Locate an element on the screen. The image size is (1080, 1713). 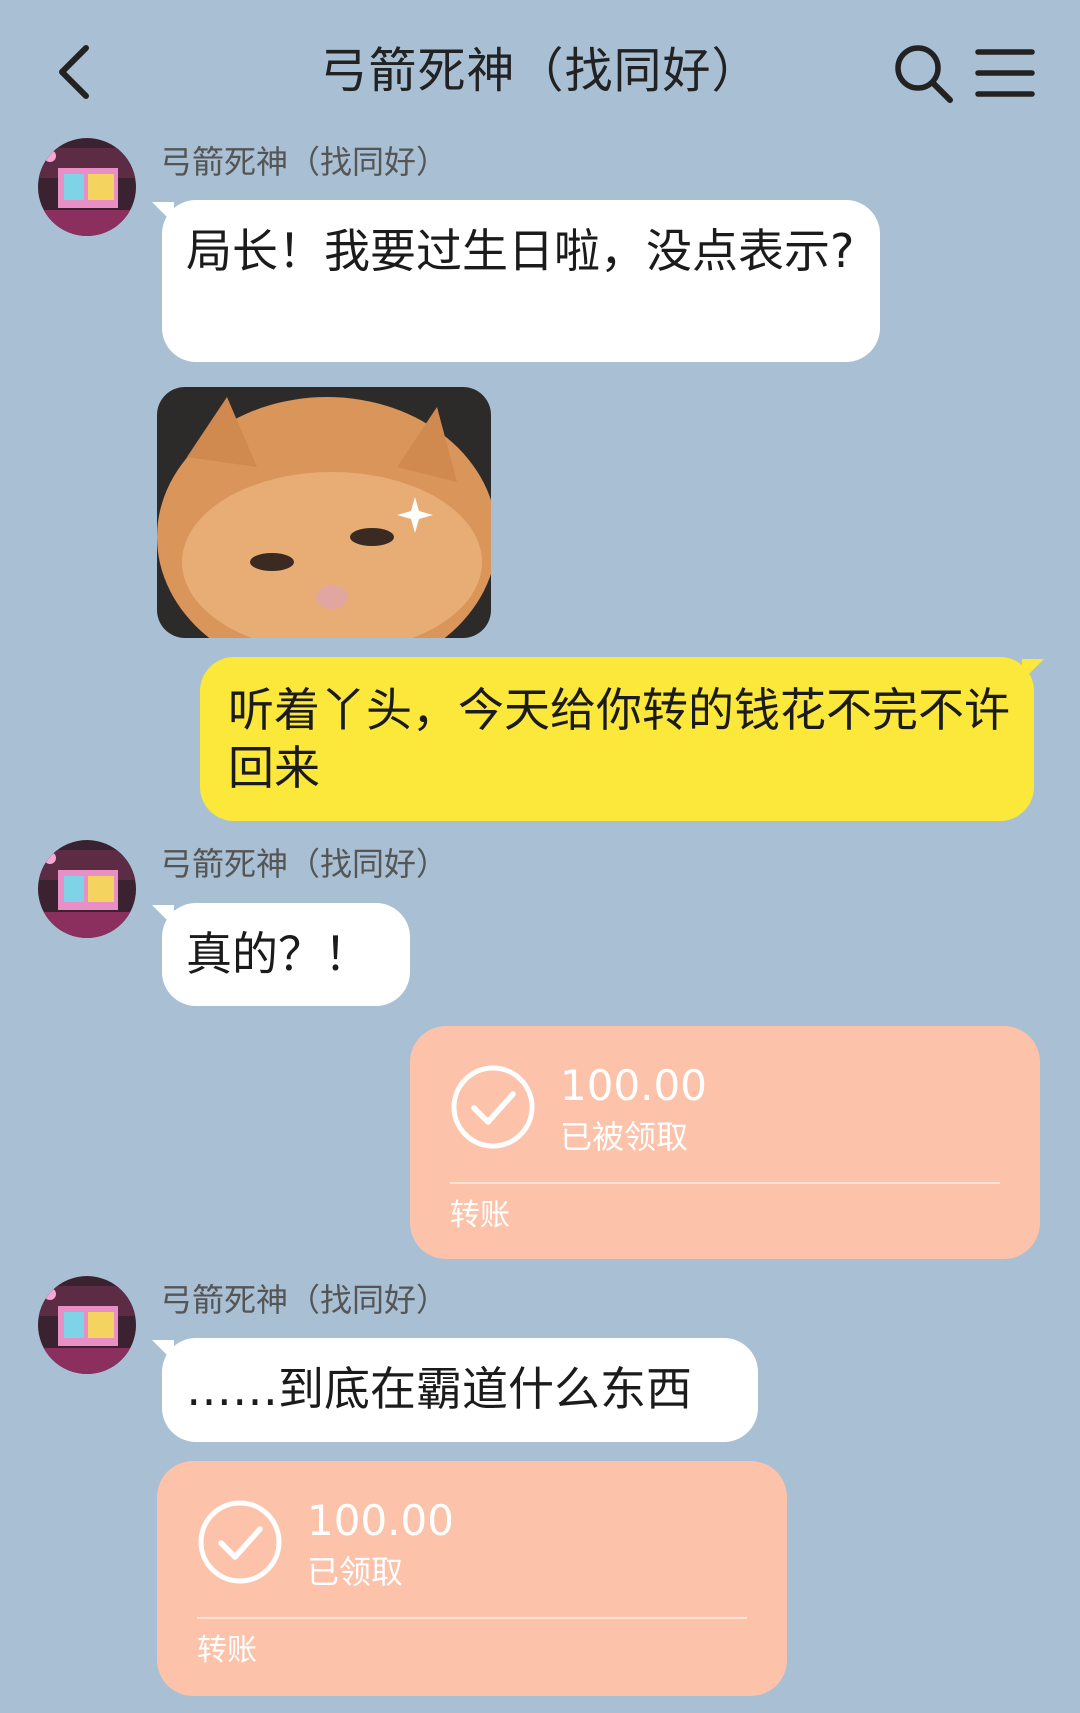
message-bubble: 局长！我要过生日啦，没点表示? is located at coordinates (516, 281).